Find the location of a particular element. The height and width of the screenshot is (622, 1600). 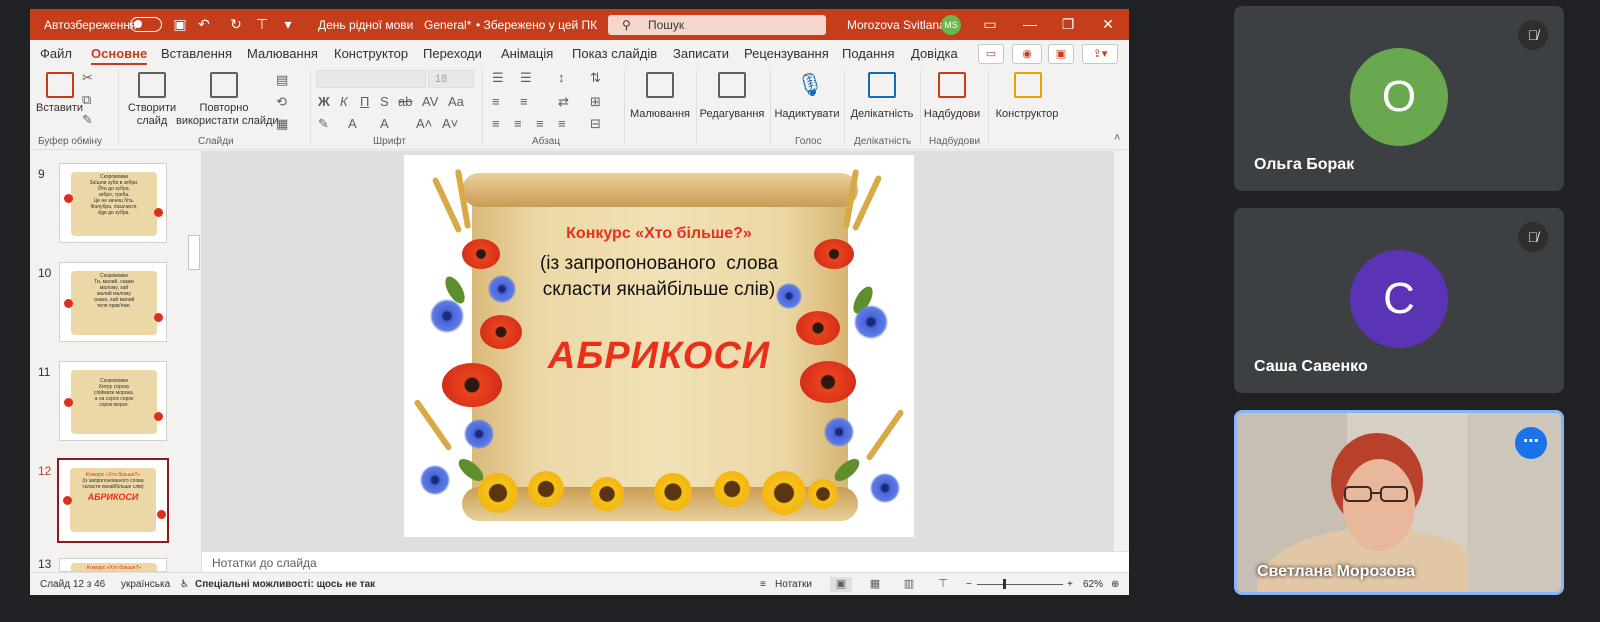

minimize-icon: — is located at coordinates (1030, 24).